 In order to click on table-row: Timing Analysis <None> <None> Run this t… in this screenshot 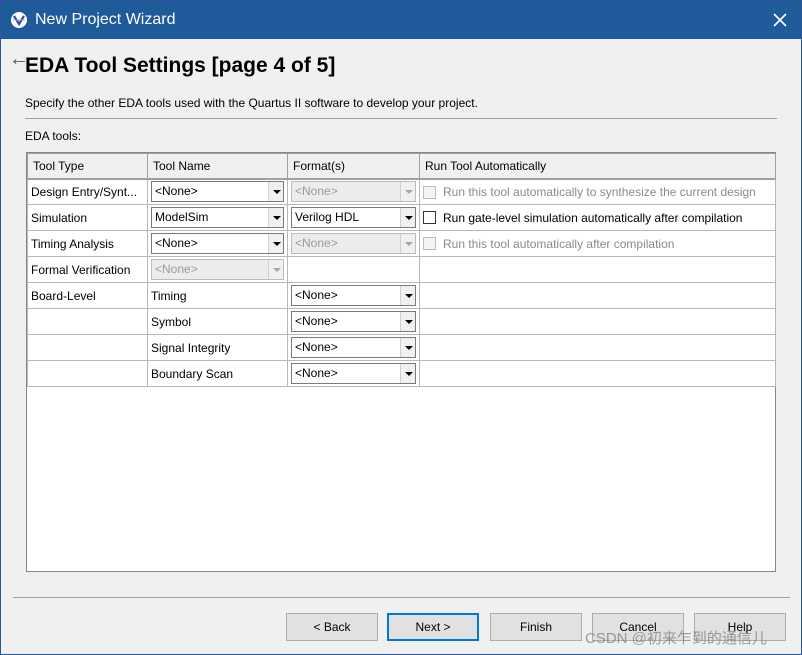, I will do `click(401, 243)`.